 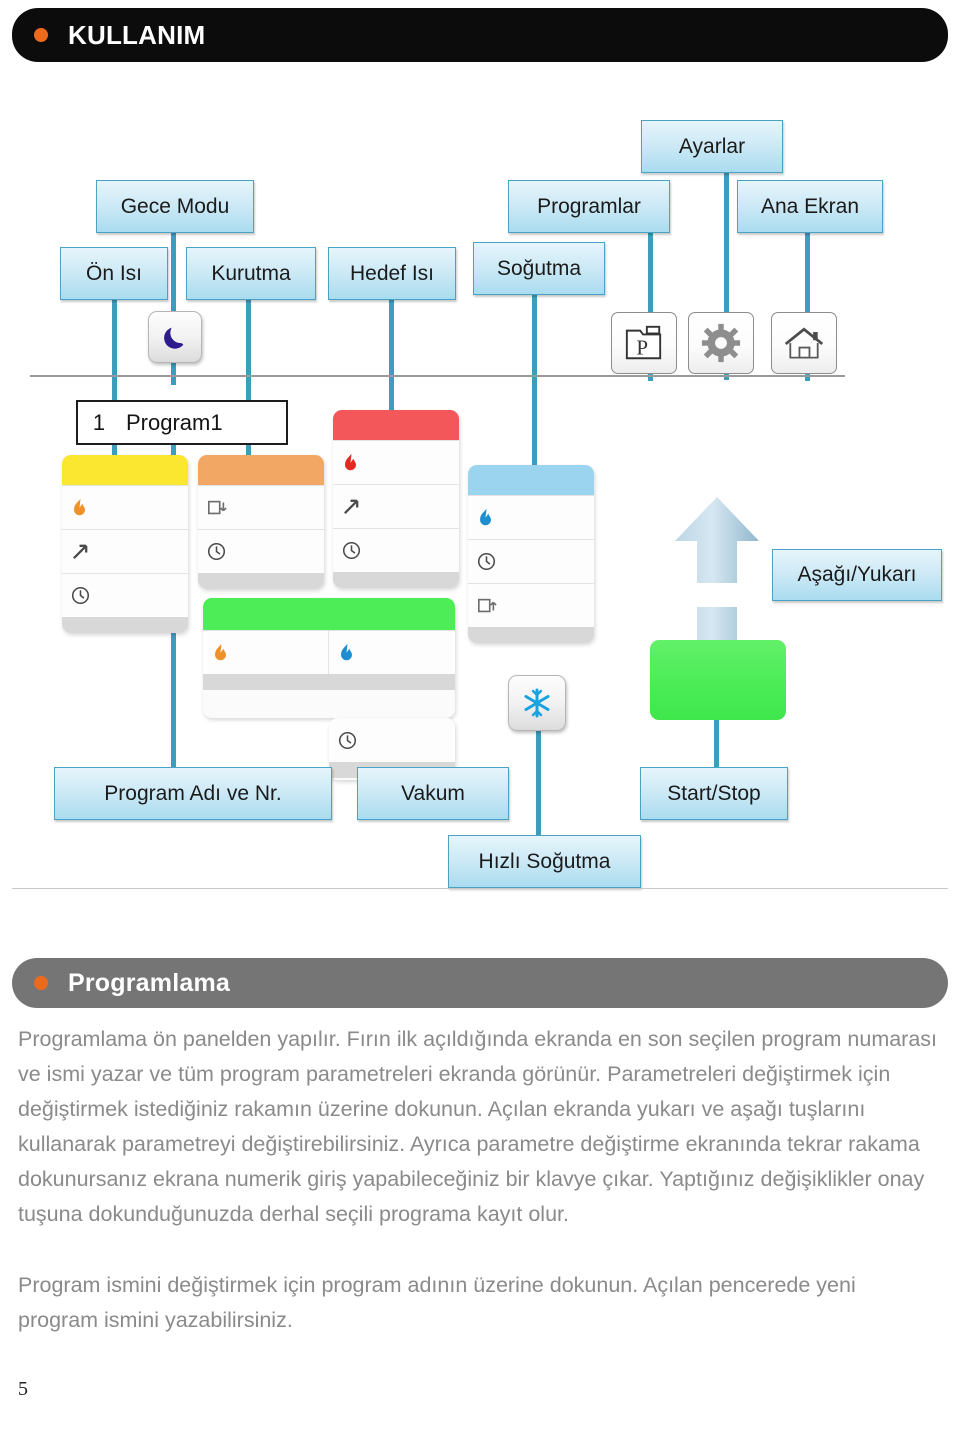 I want to click on moon-icon, so click(x=174, y=338).